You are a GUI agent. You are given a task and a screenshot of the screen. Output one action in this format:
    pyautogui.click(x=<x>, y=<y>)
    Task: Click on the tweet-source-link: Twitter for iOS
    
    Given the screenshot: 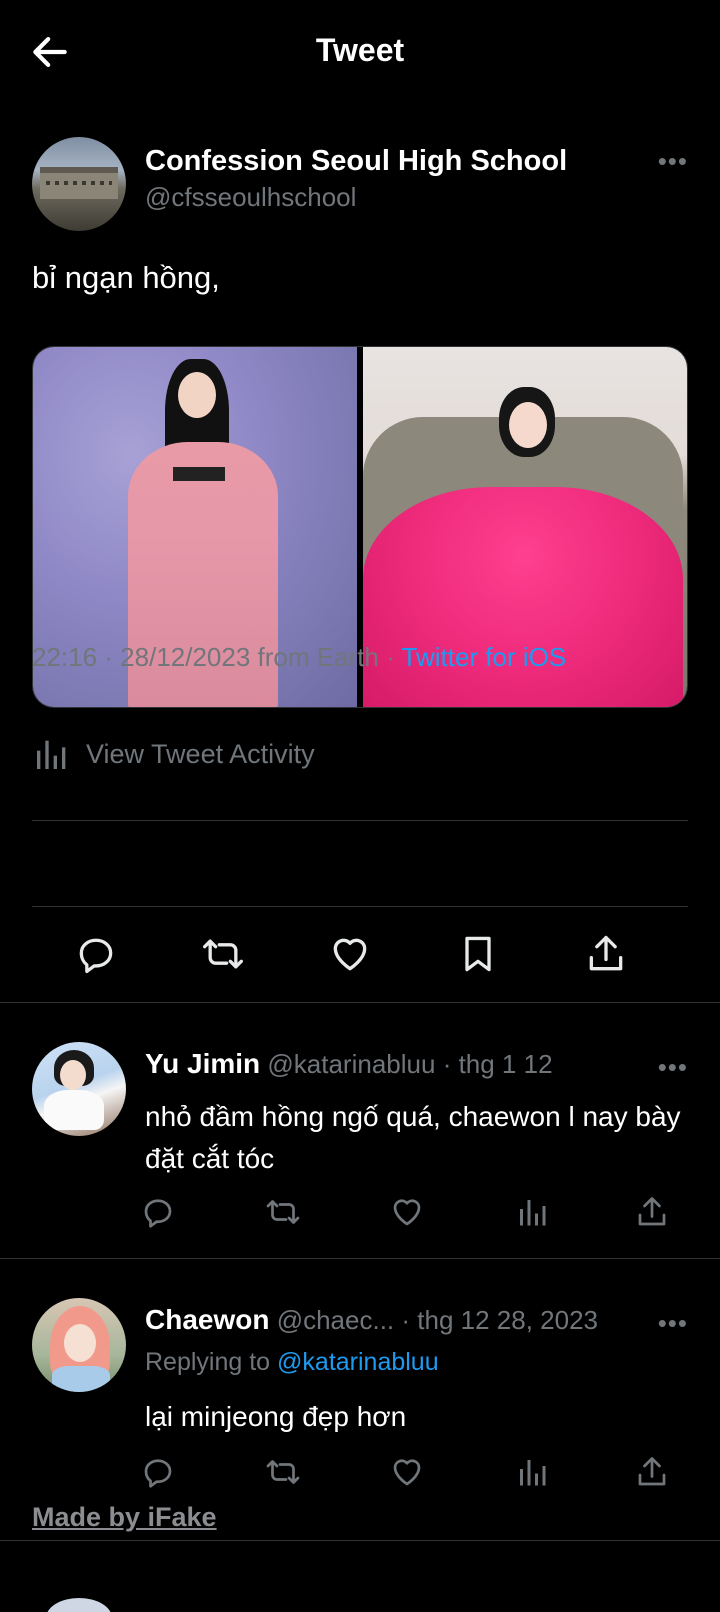 What is the action you would take?
    pyautogui.click(x=484, y=657)
    